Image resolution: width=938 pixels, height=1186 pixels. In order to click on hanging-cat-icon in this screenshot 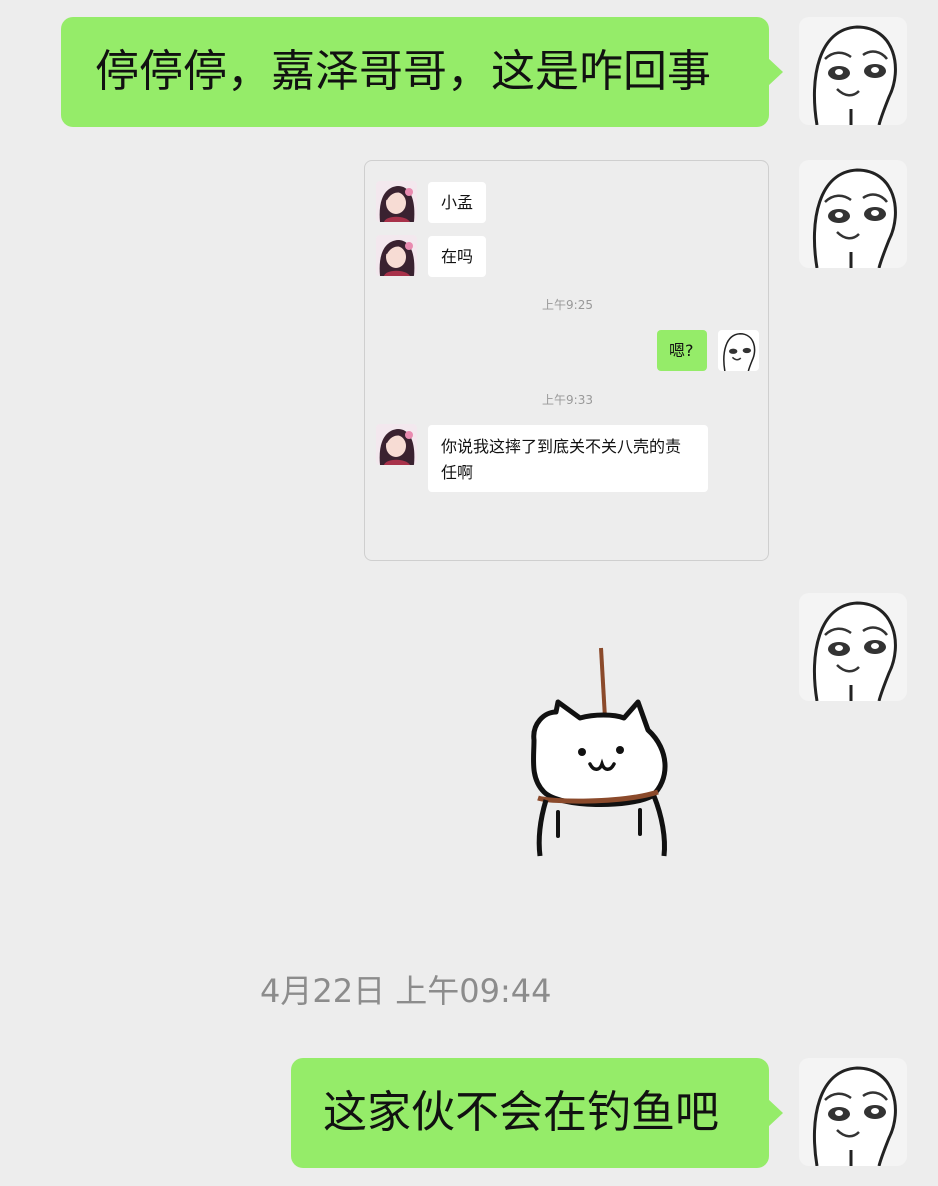, I will do `click(599, 752)`.